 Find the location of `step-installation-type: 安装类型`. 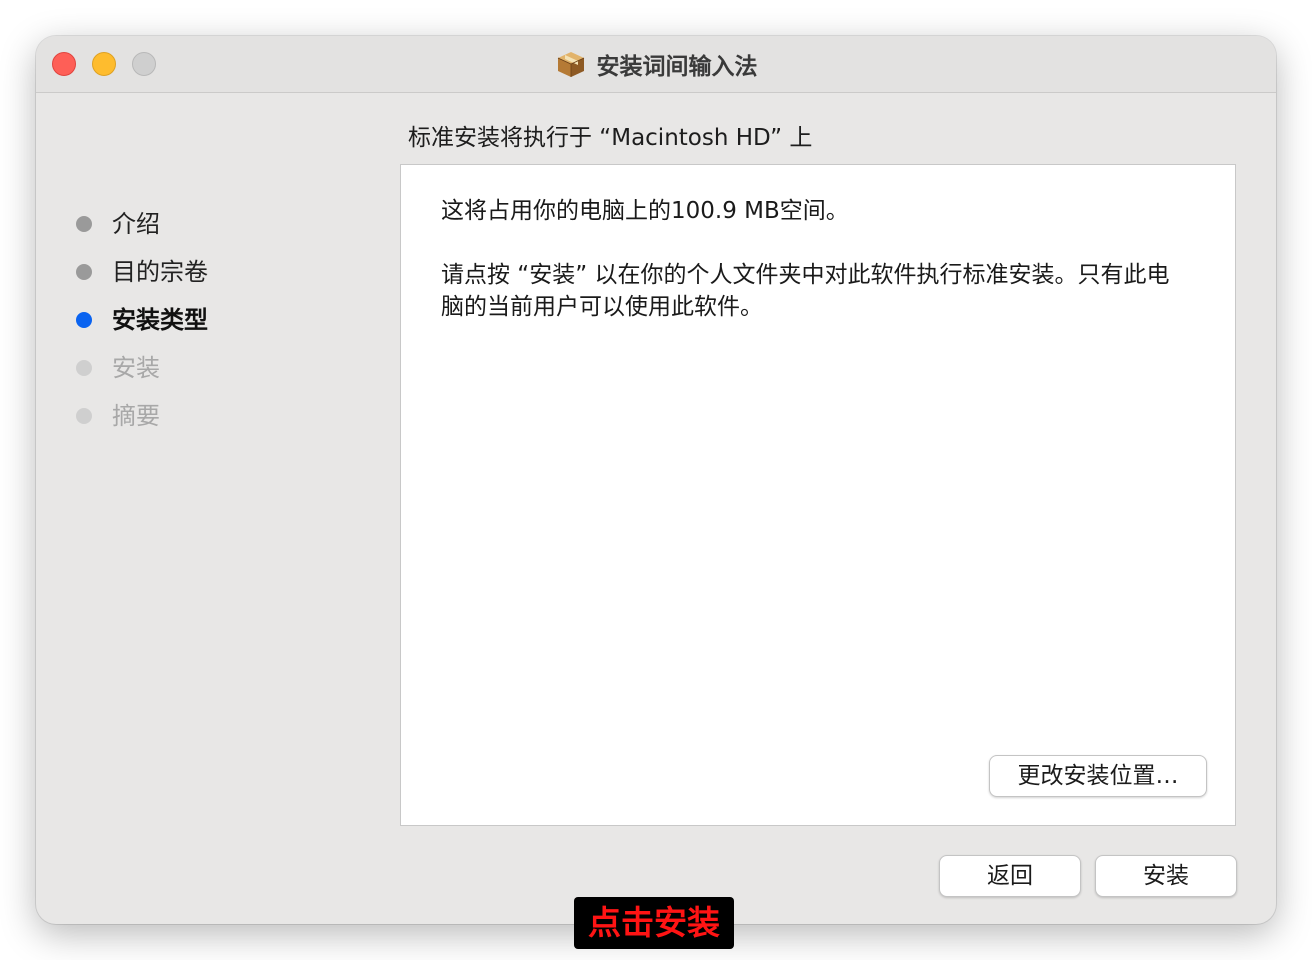

step-installation-type: 安装类型 is located at coordinates (142, 326).